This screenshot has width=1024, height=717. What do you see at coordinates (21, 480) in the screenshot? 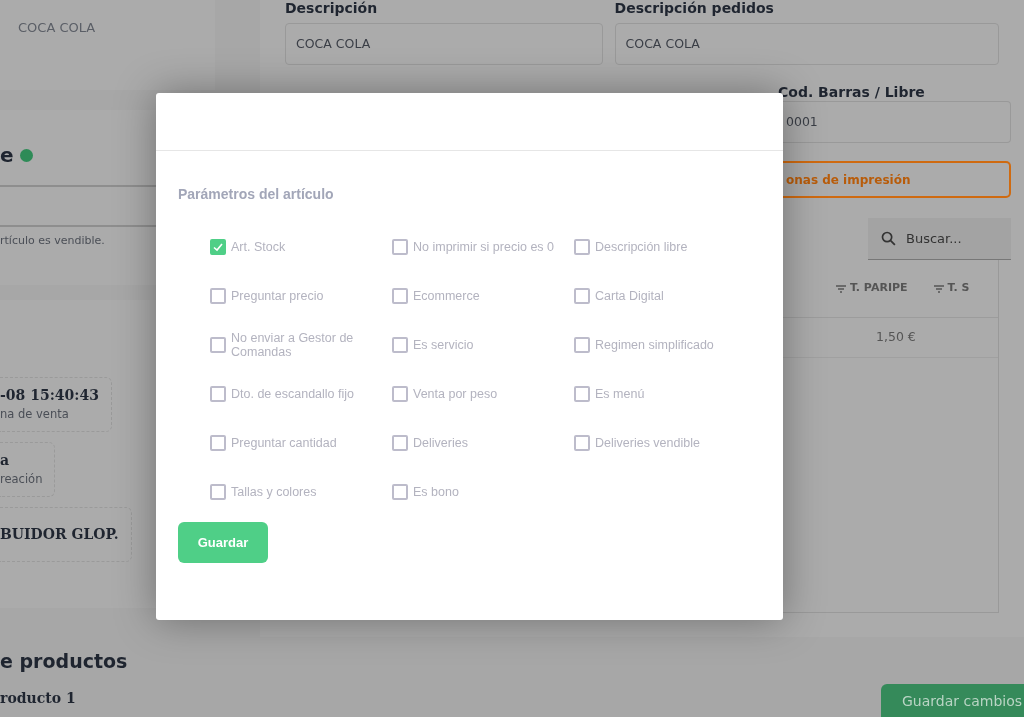
I see `info-label: reación` at bounding box center [21, 480].